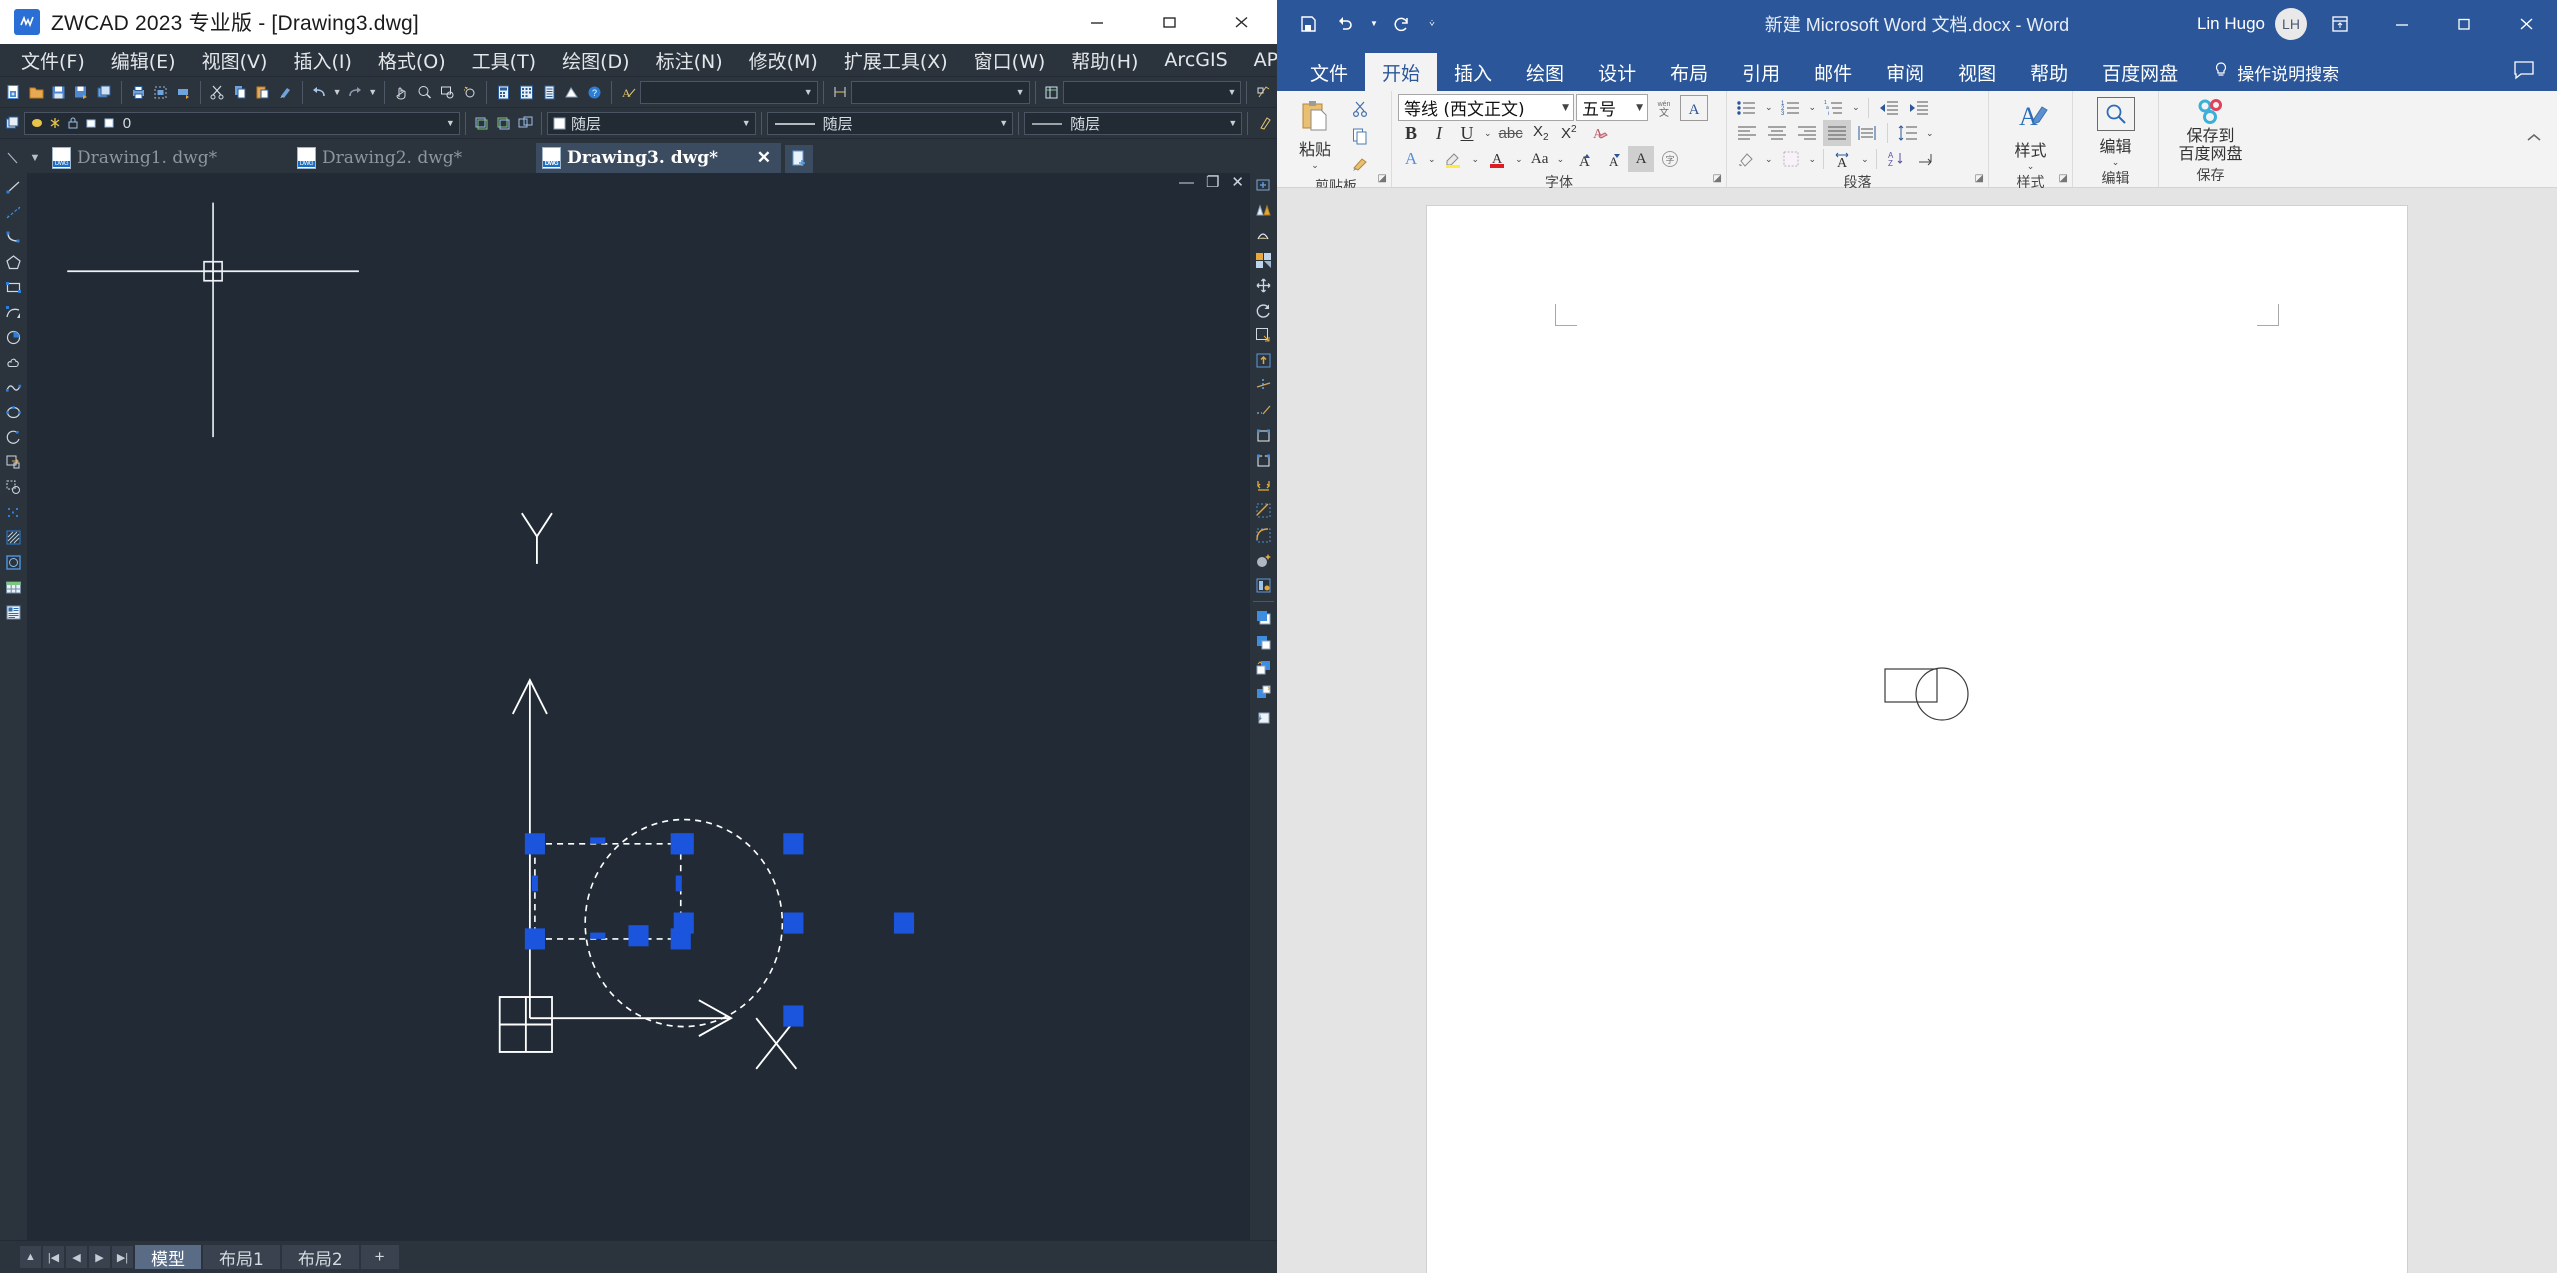 The image size is (2557, 1273). I want to click on text-style-combo: ▼, so click(728, 92).